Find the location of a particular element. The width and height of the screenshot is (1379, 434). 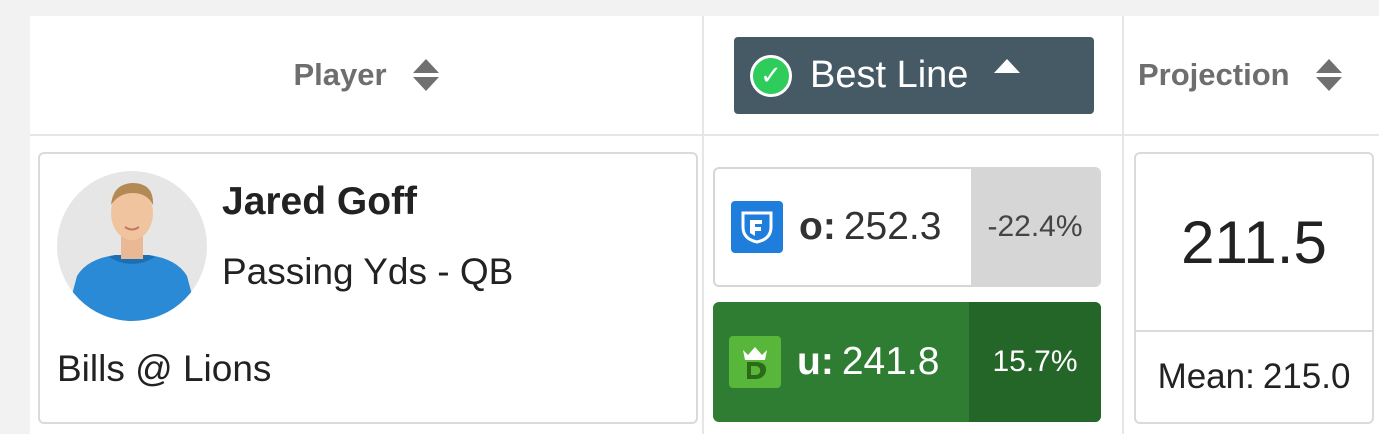

projection-mean: Mean: 215.0 is located at coordinates (1254, 377).